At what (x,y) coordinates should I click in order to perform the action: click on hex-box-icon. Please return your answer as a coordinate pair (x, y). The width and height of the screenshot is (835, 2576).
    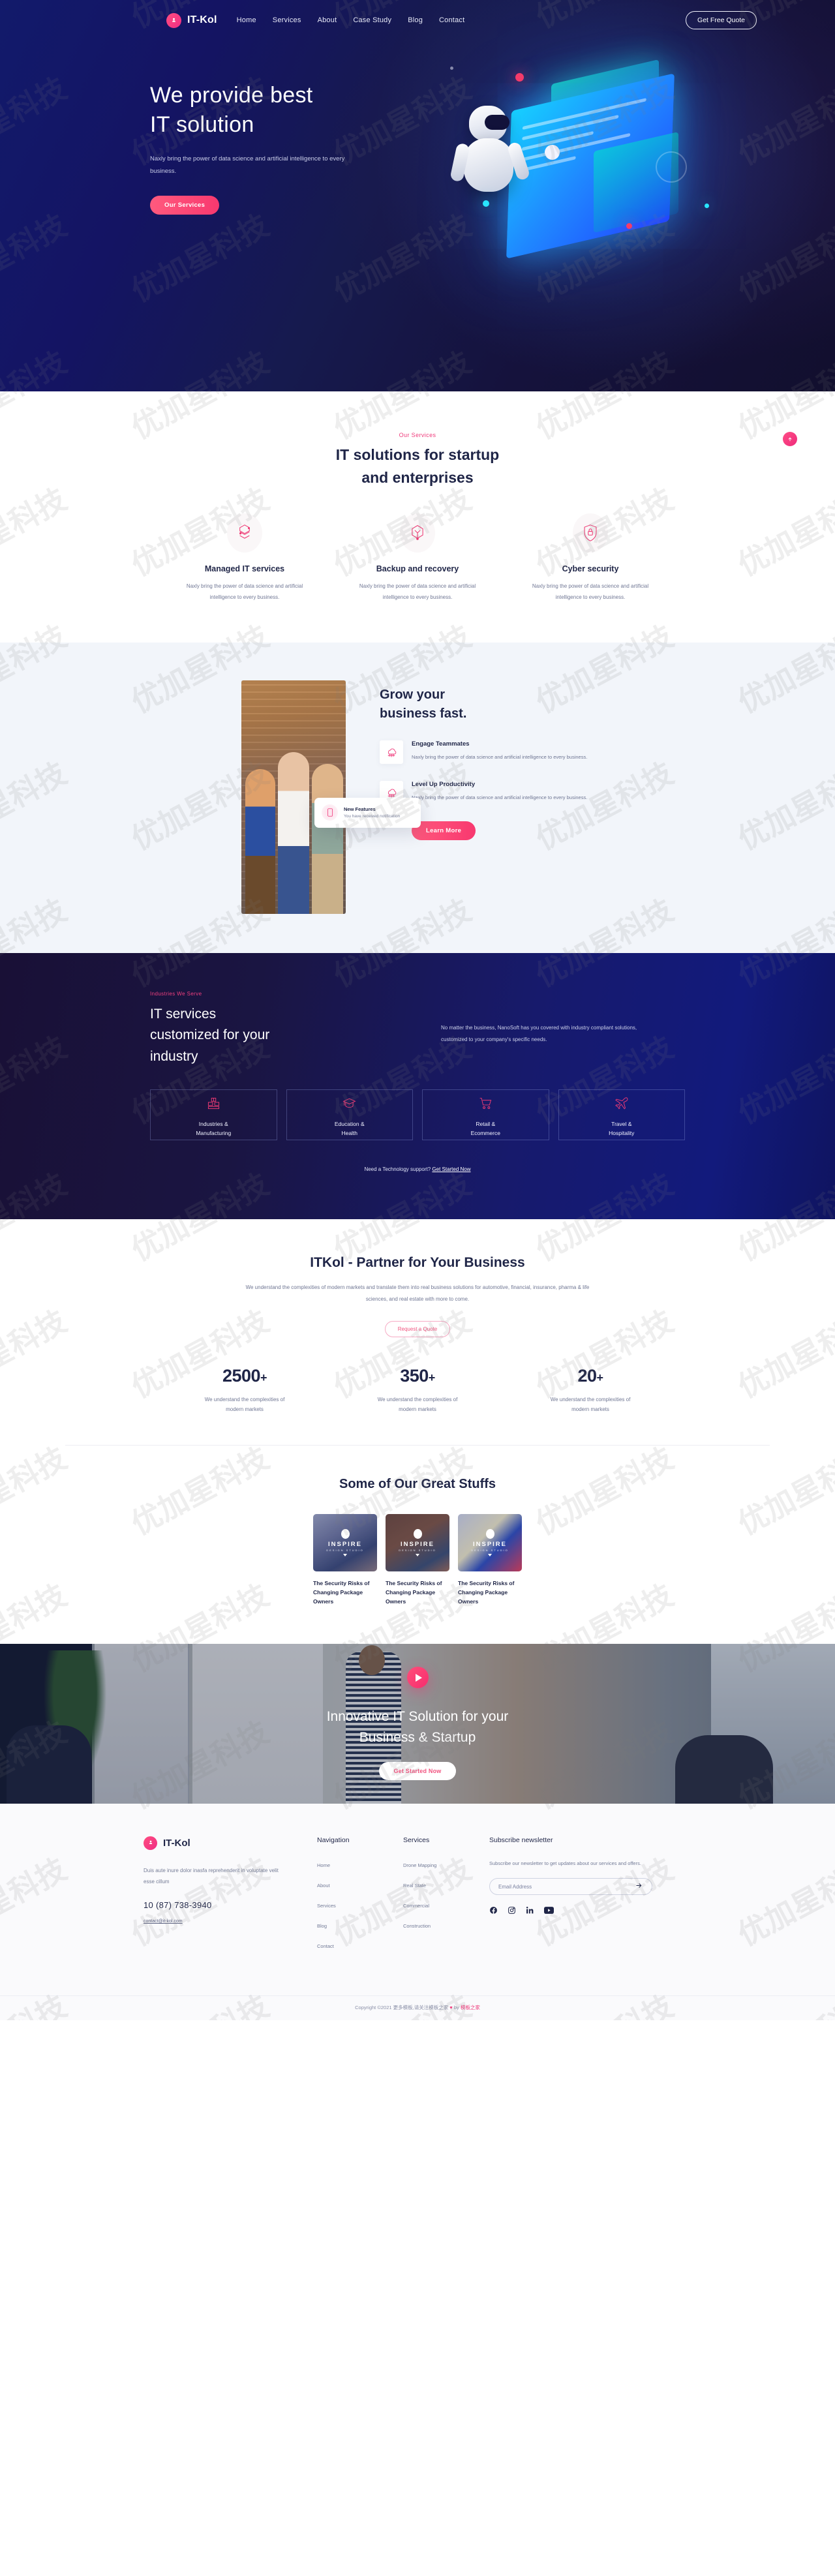
    Looking at the image, I should click on (417, 533).